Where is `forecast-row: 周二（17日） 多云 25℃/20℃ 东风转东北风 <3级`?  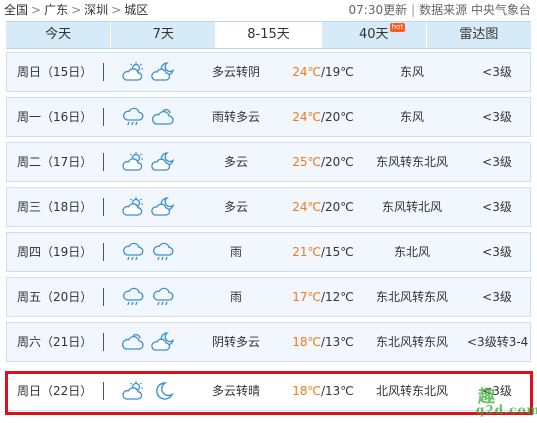
forecast-row: 周二（17日） 多云 25℃/20℃ 东风转东北风 <3级 is located at coordinates (268, 162).